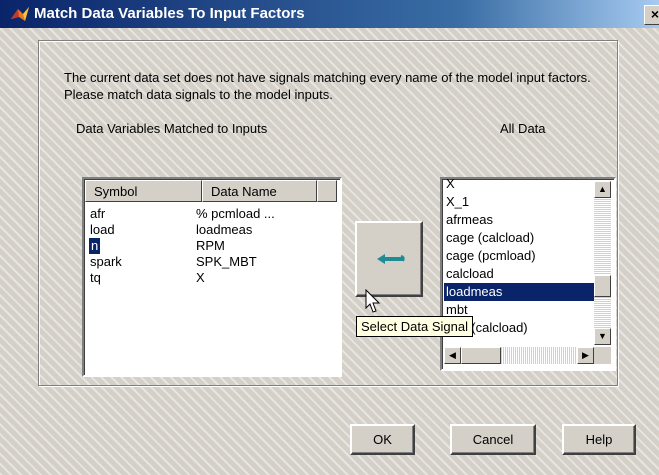  Describe the element at coordinates (259, 191) in the screenshot. I see `column-header-data-name: Data Name` at that location.